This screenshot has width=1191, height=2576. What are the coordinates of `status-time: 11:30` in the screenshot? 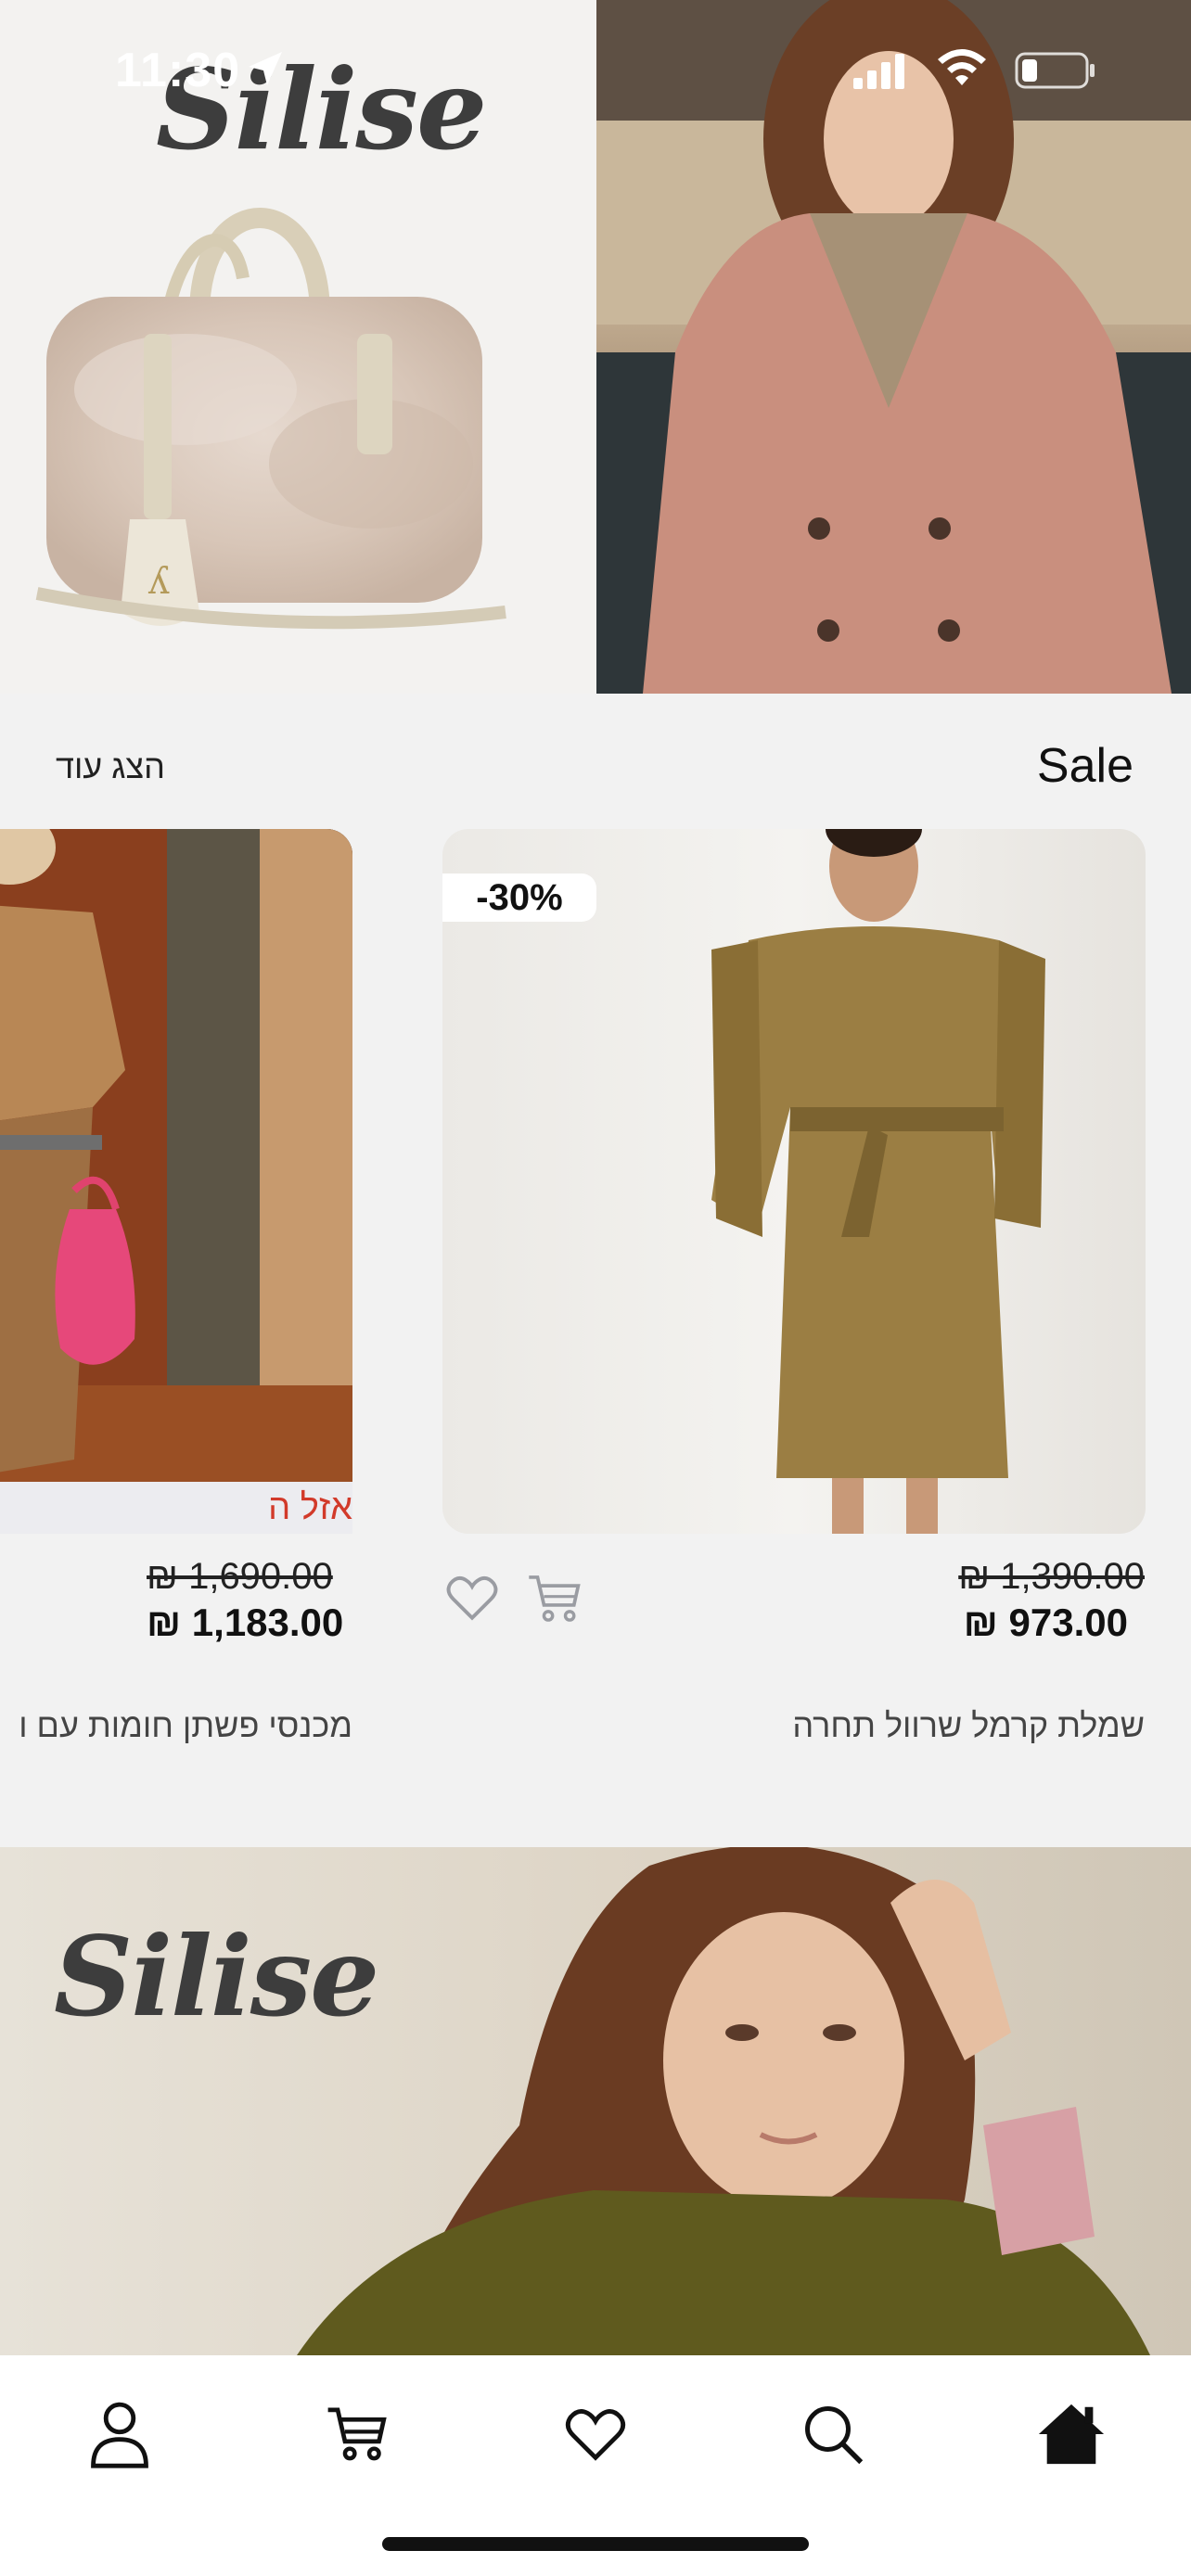 It's located at (178, 71).